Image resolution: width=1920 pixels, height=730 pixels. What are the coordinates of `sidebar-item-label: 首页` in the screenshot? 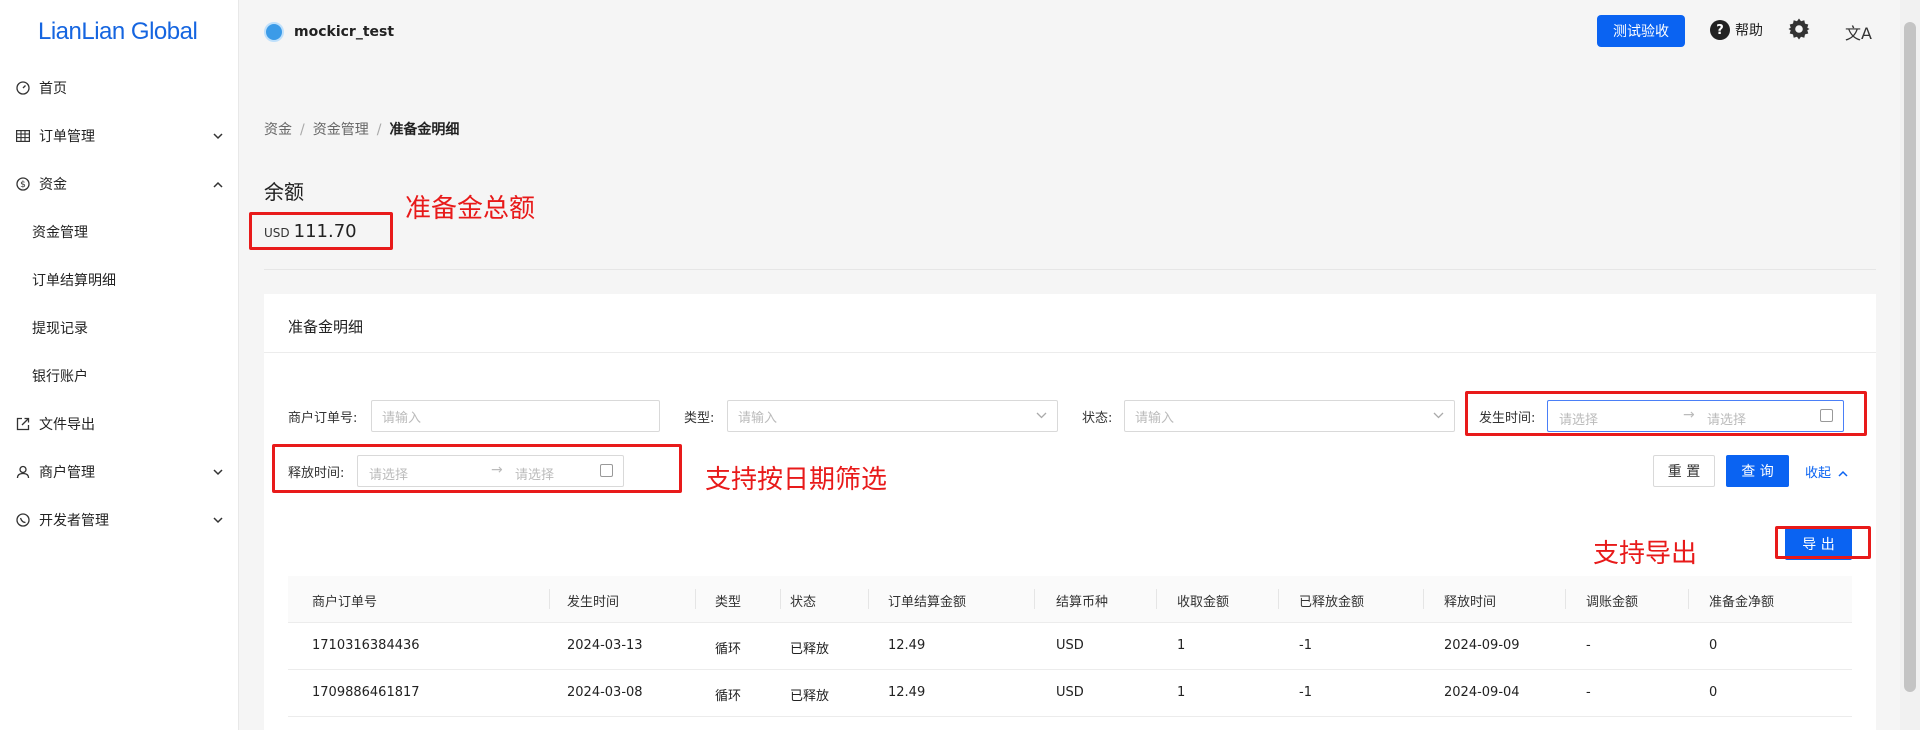 It's located at (53, 89).